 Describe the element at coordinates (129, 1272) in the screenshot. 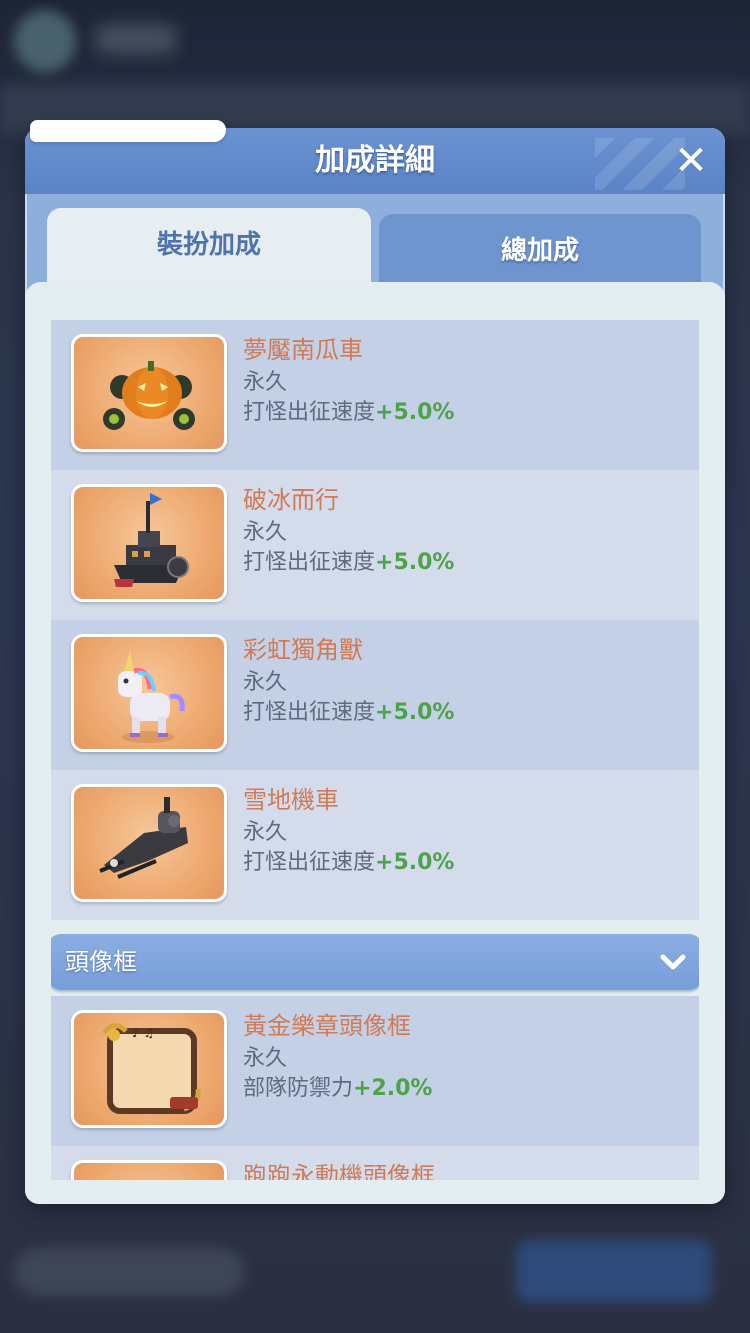

I see `background-bottom-left` at that location.